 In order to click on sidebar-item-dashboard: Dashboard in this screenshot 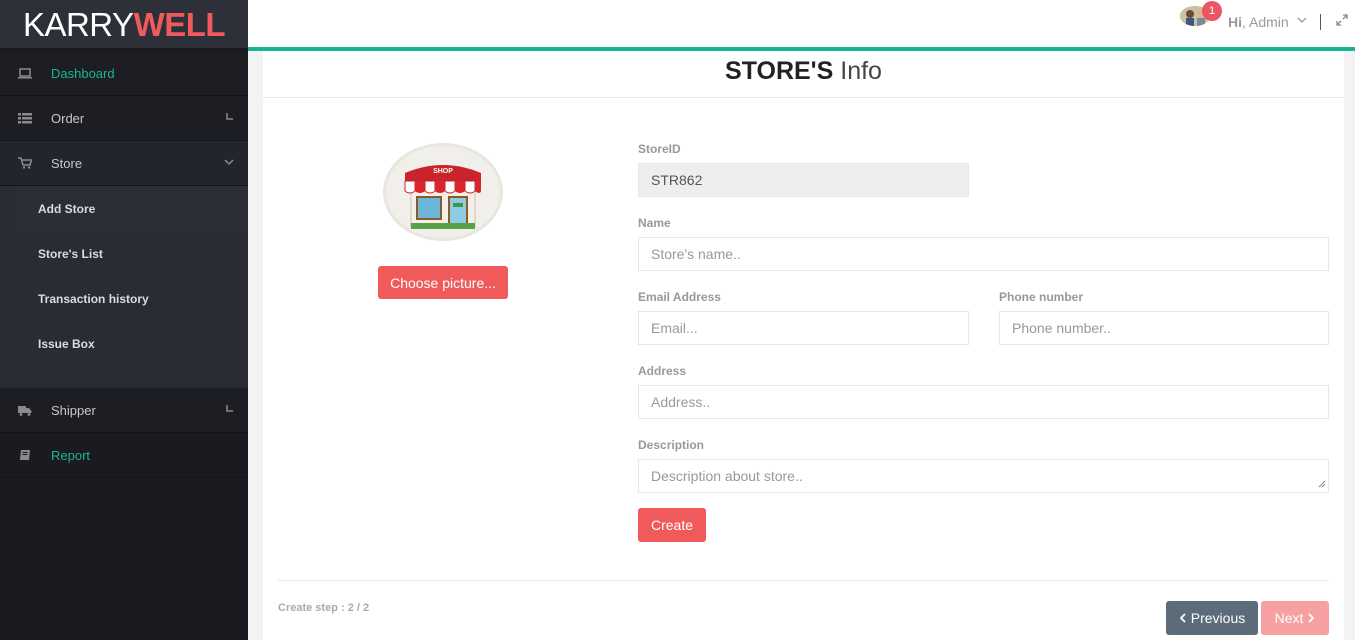, I will do `click(124, 73)`.